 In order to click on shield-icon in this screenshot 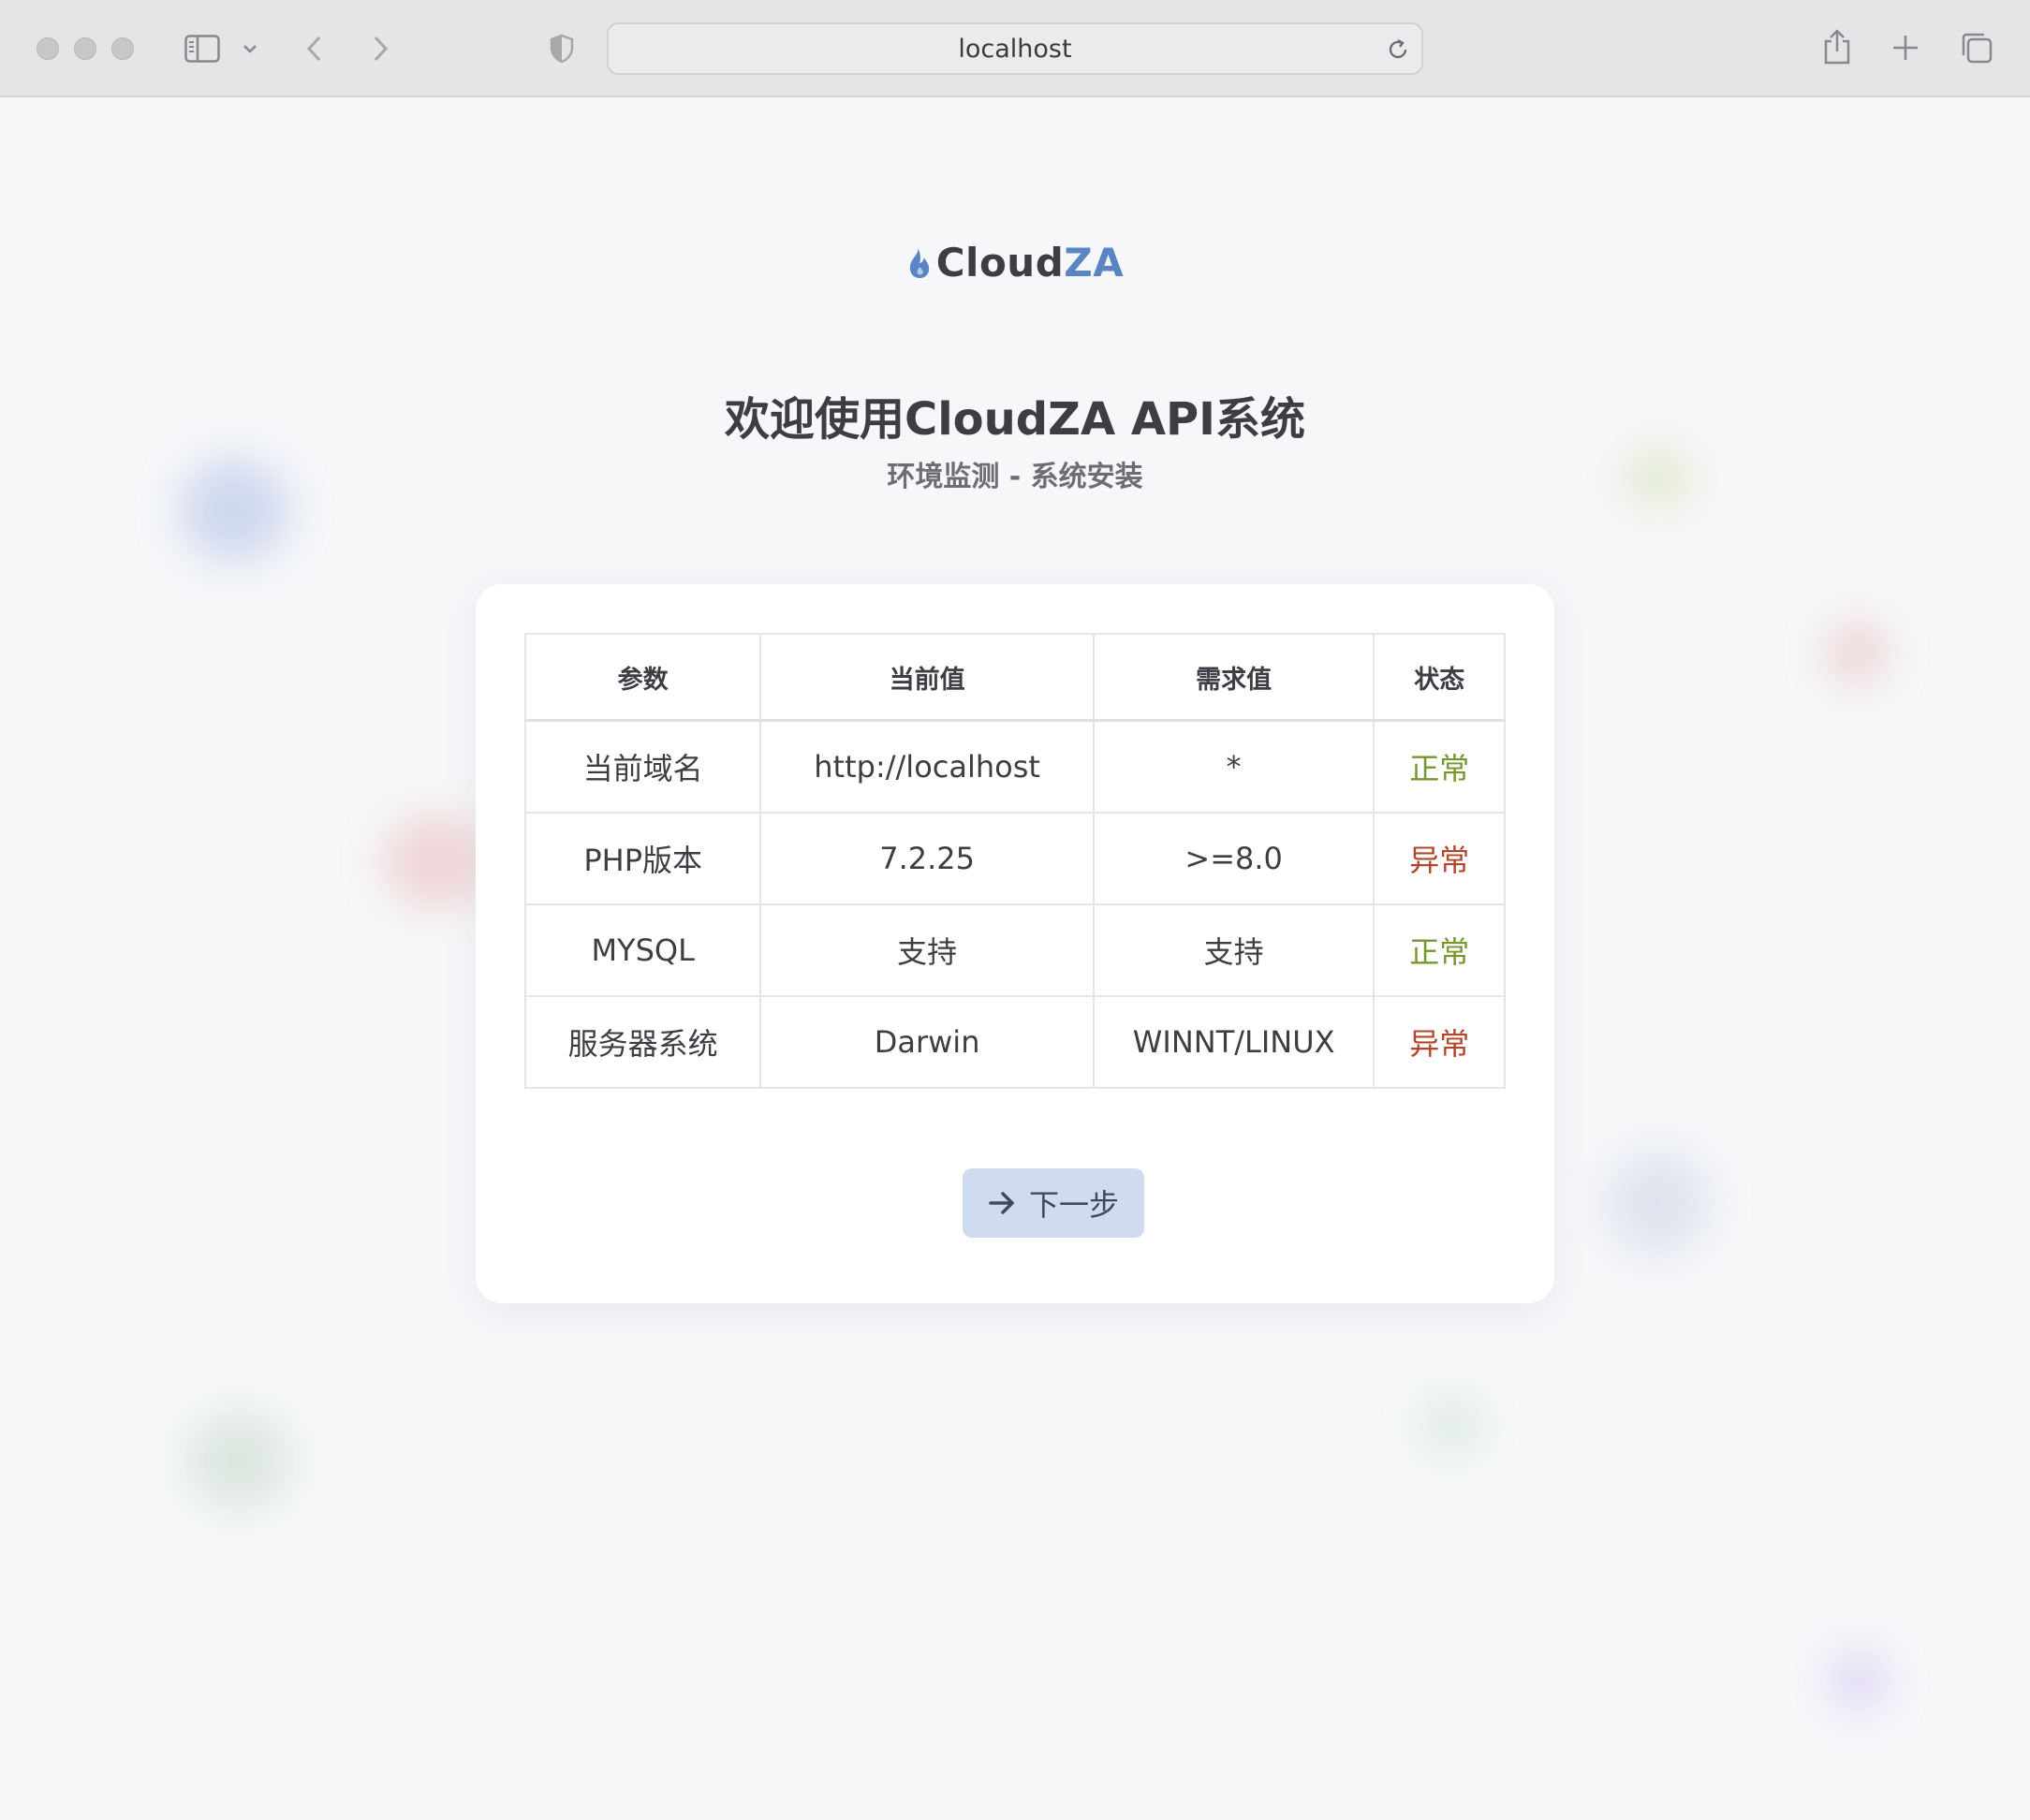, I will do `click(562, 49)`.